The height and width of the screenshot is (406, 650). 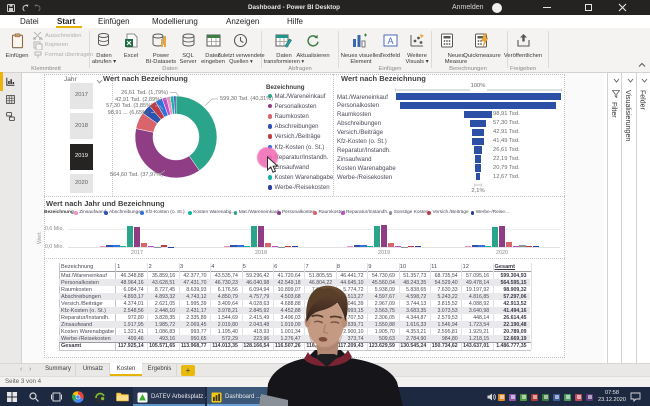 What do you see at coordinates (390, 41) in the screenshot?
I see `svg-text: A` at bounding box center [390, 41].